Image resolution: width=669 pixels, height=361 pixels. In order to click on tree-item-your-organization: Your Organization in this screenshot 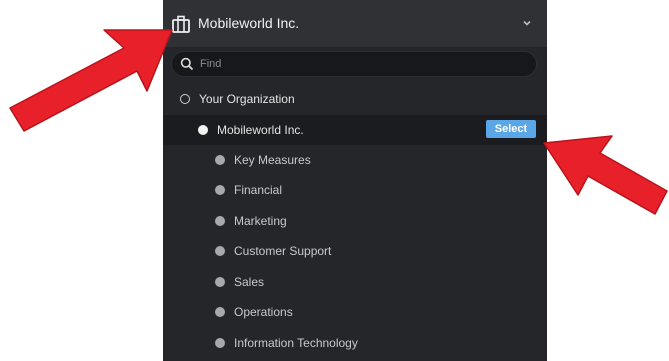, I will do `click(355, 99)`.